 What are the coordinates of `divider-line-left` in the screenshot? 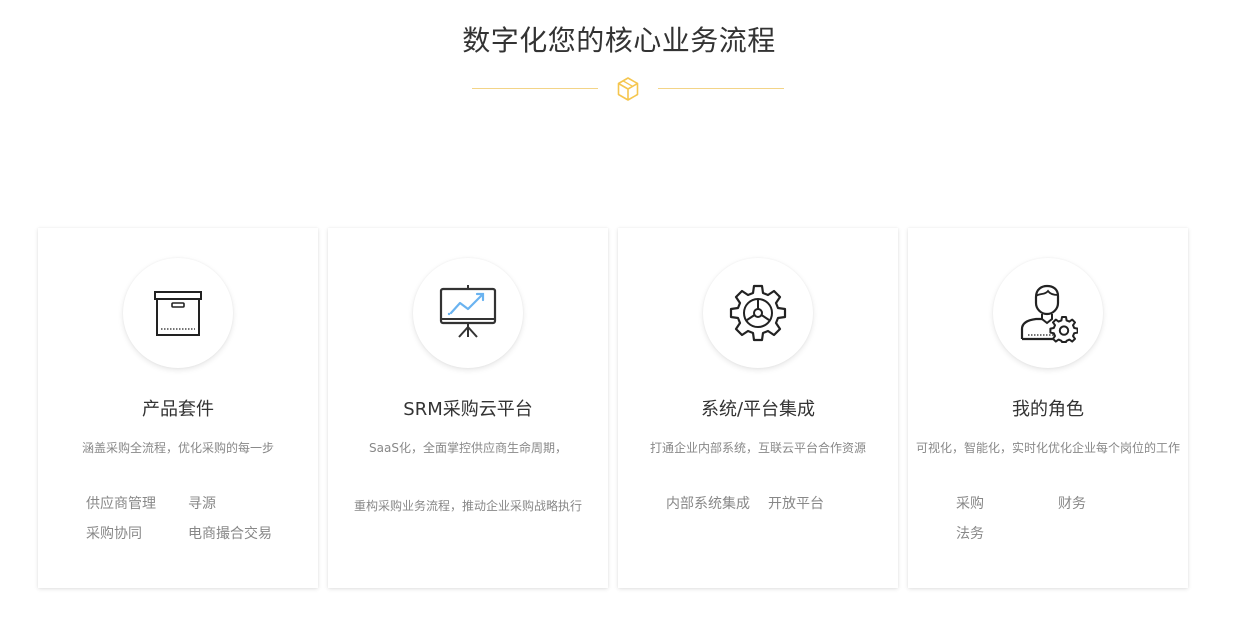 It's located at (535, 88).